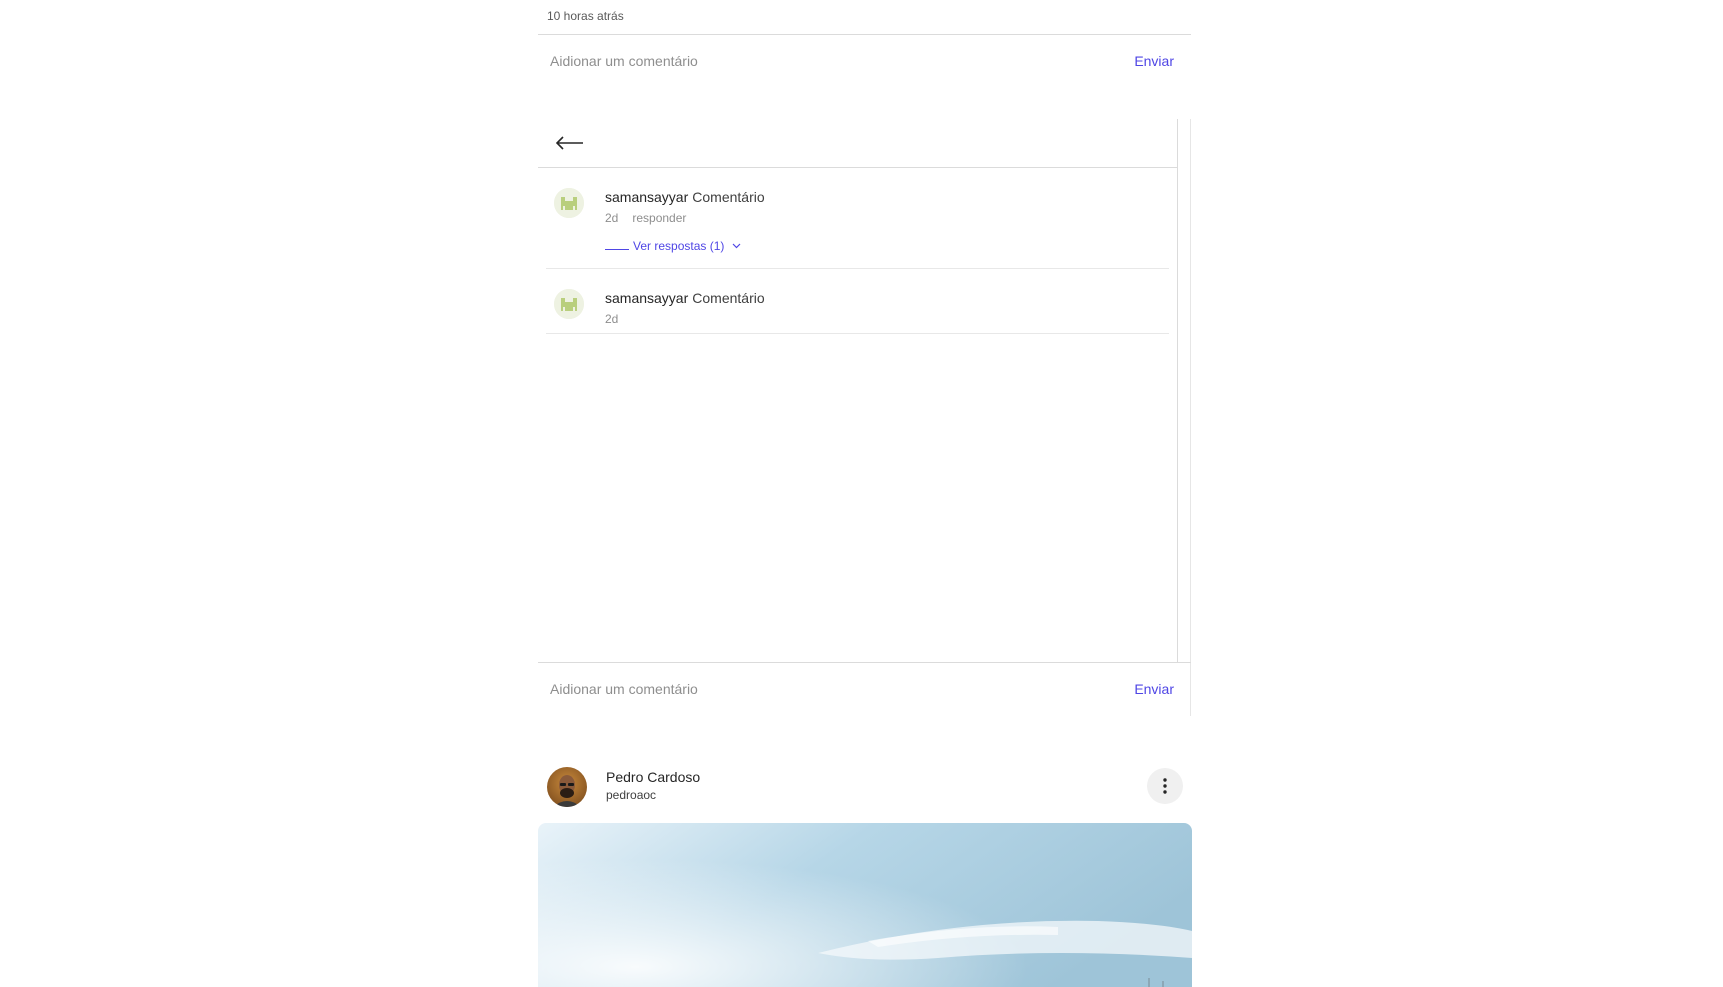 The height and width of the screenshot is (987, 1723). I want to click on view-replies-button: Ver respostas (1), so click(673, 246).